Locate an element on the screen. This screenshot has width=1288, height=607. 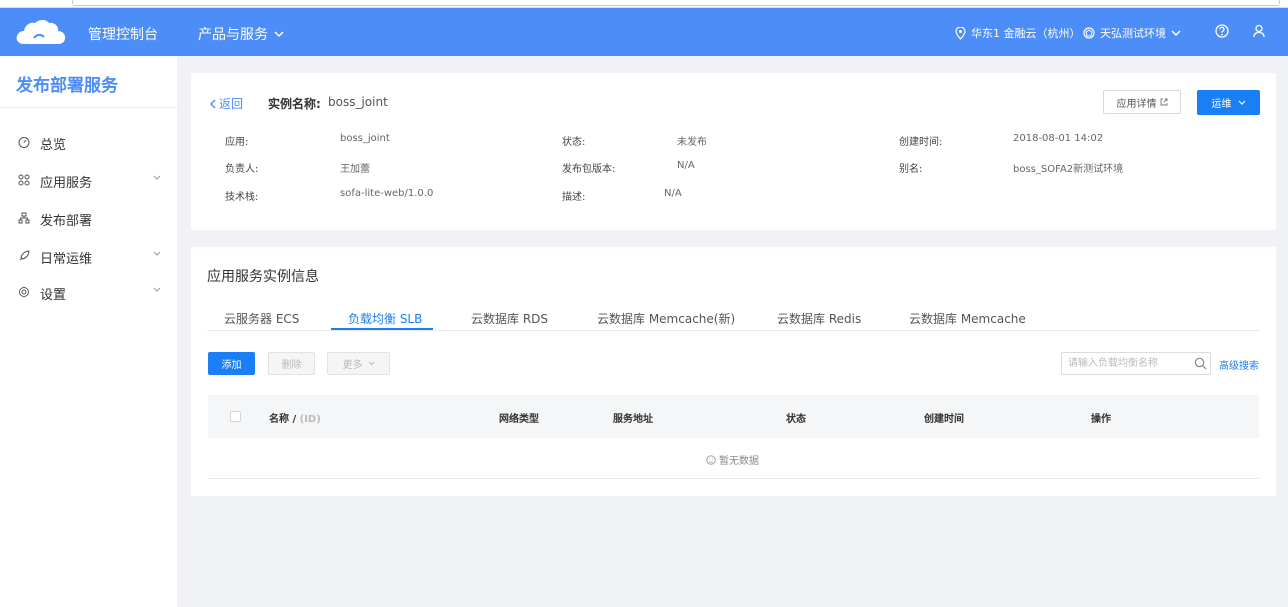
help-icon is located at coordinates (1222, 31).